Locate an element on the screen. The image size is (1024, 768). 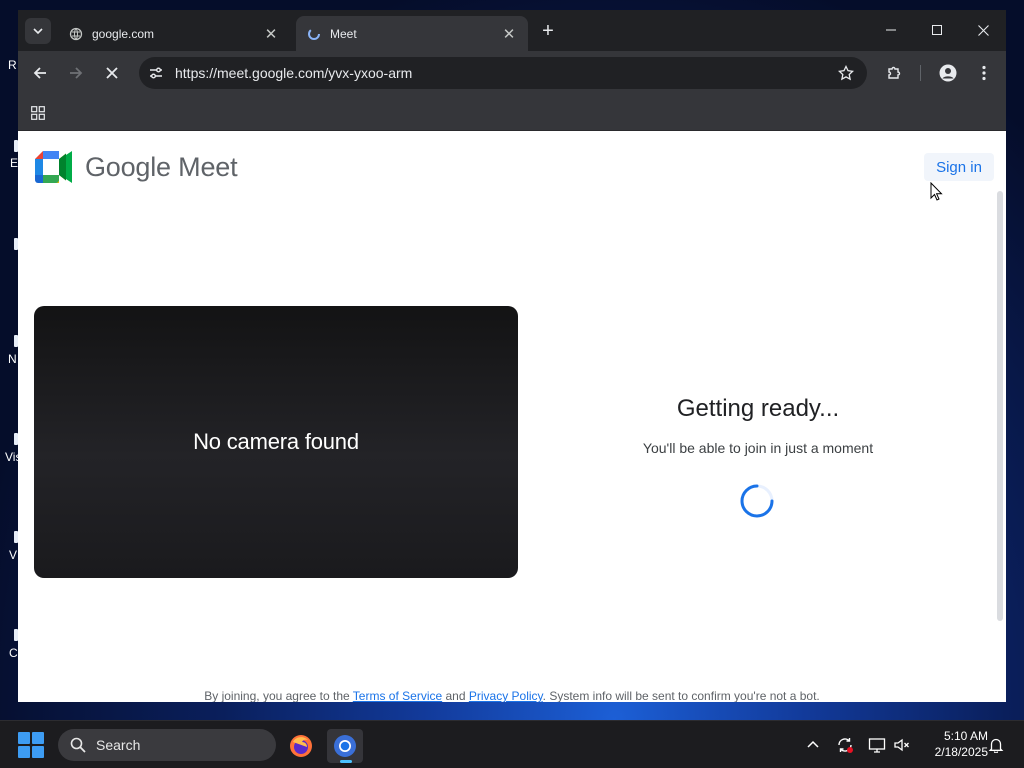
loading-spinner-icon is located at coordinates (757, 501).